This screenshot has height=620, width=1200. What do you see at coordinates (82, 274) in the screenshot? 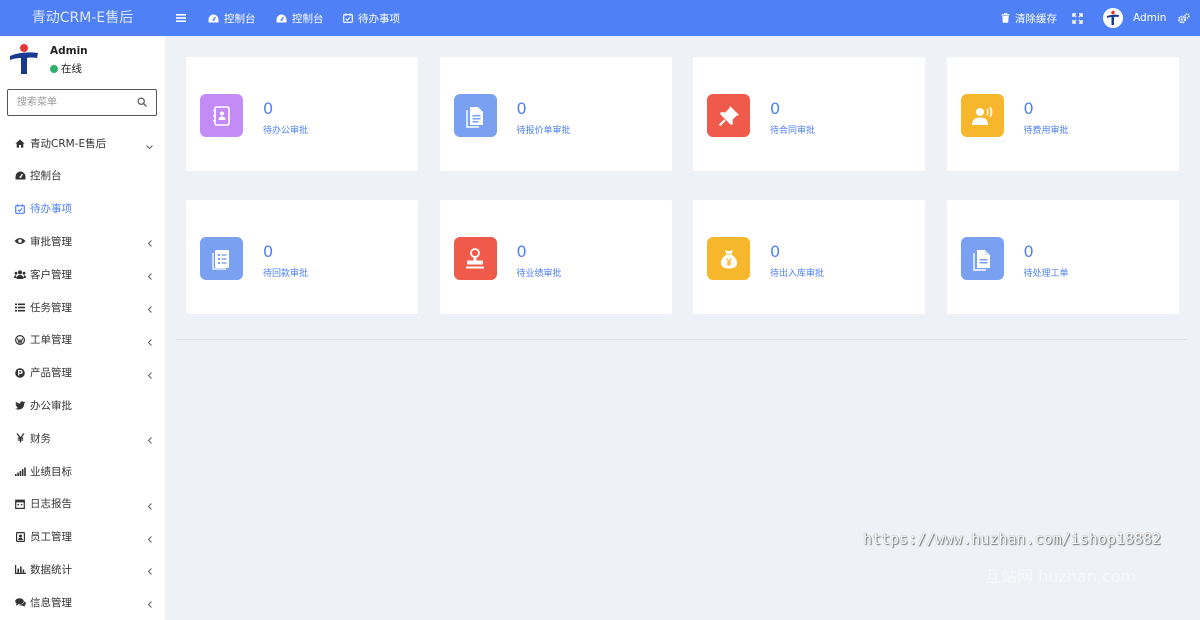
I see `sidebar-item: 客户管理` at bounding box center [82, 274].